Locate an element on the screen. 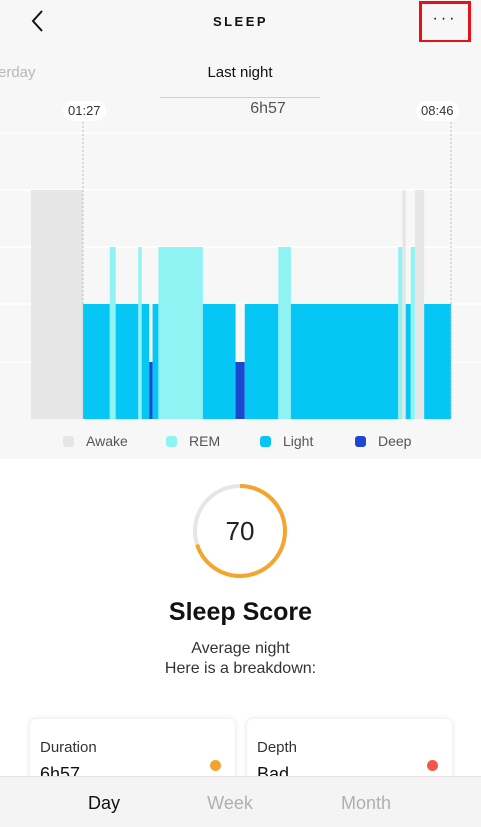  sleep-score-title: Sleep Score is located at coordinates (240, 612).